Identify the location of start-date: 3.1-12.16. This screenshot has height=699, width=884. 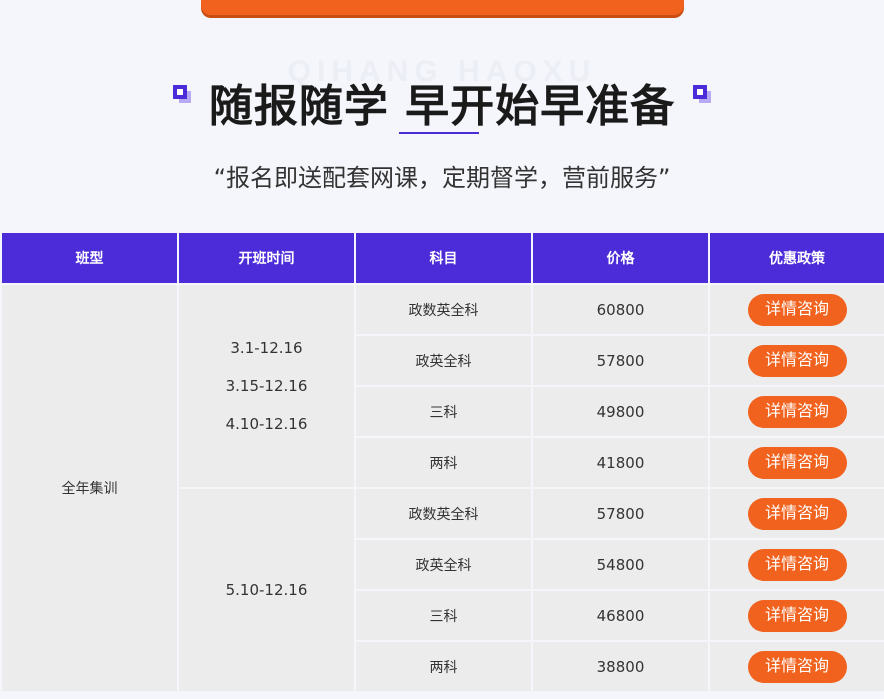
(266, 348).